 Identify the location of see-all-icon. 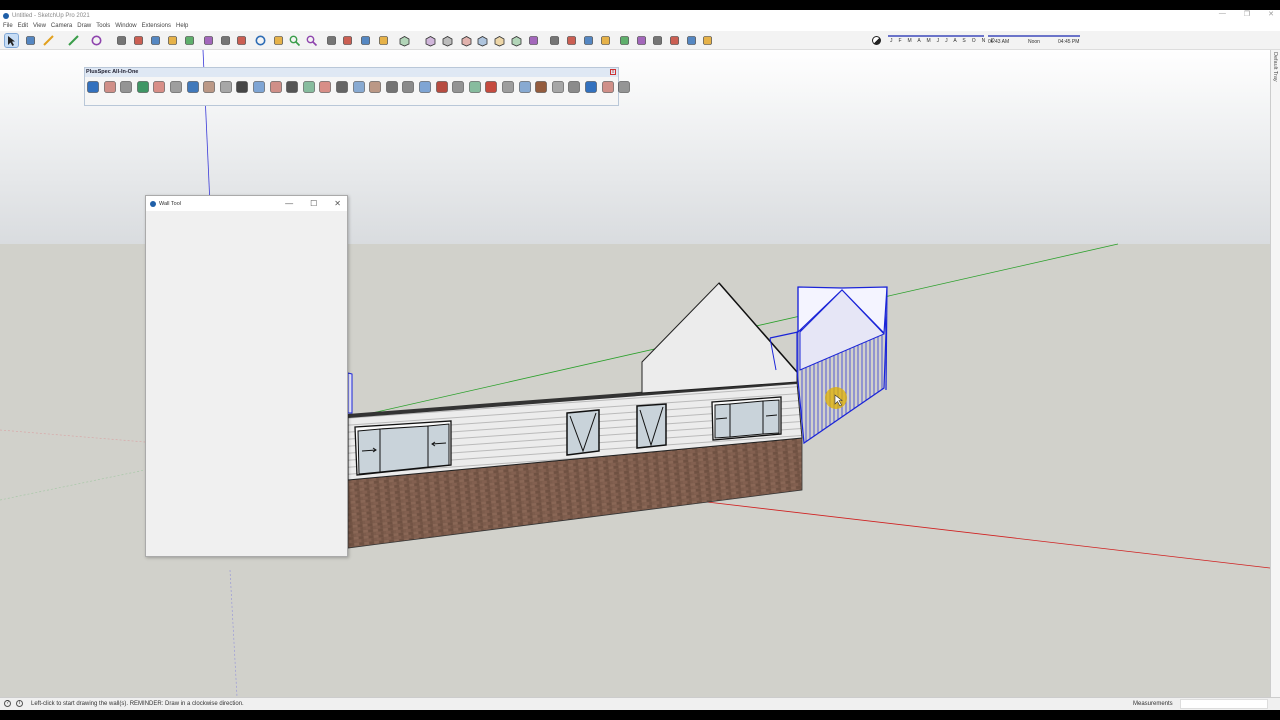
(608, 87).